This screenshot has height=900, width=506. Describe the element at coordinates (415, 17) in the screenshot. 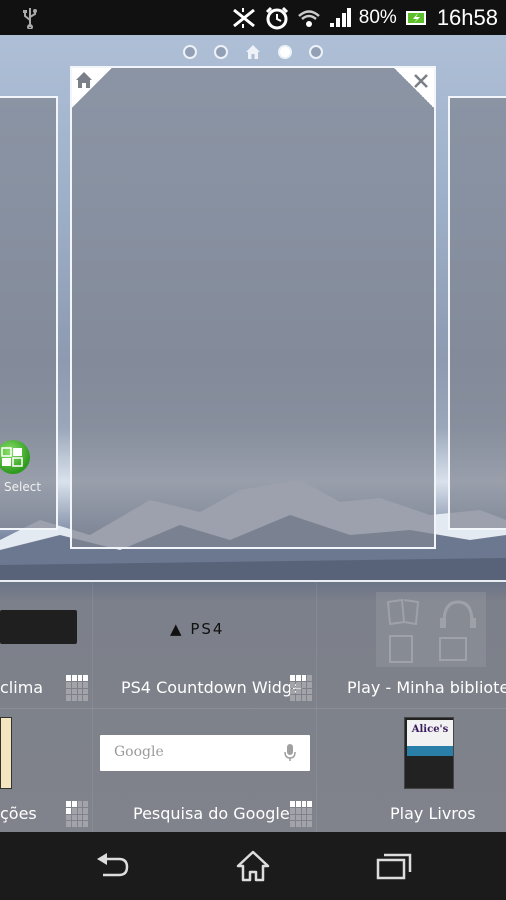

I see `battery-charging-icon` at that location.